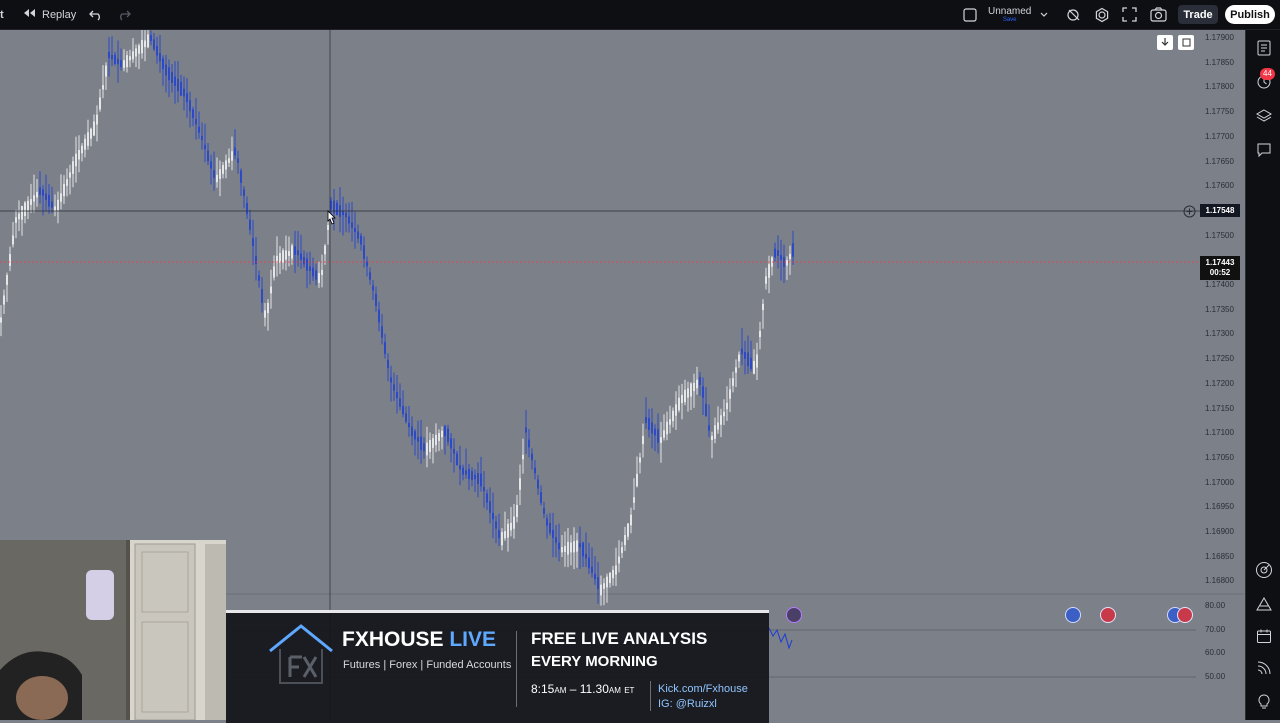  What do you see at coordinates (1198, 14) in the screenshot?
I see `trade-button: Trade` at bounding box center [1198, 14].